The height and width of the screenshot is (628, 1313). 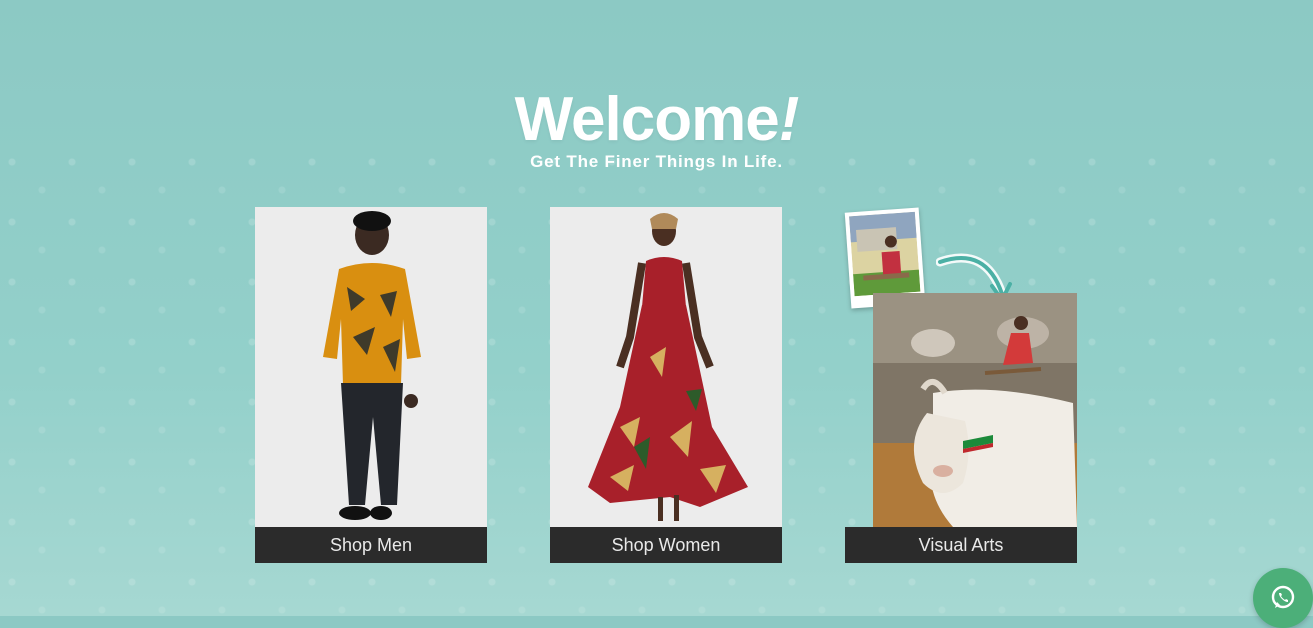 I want to click on shop-women-button: Shop Women, so click(x=666, y=545).